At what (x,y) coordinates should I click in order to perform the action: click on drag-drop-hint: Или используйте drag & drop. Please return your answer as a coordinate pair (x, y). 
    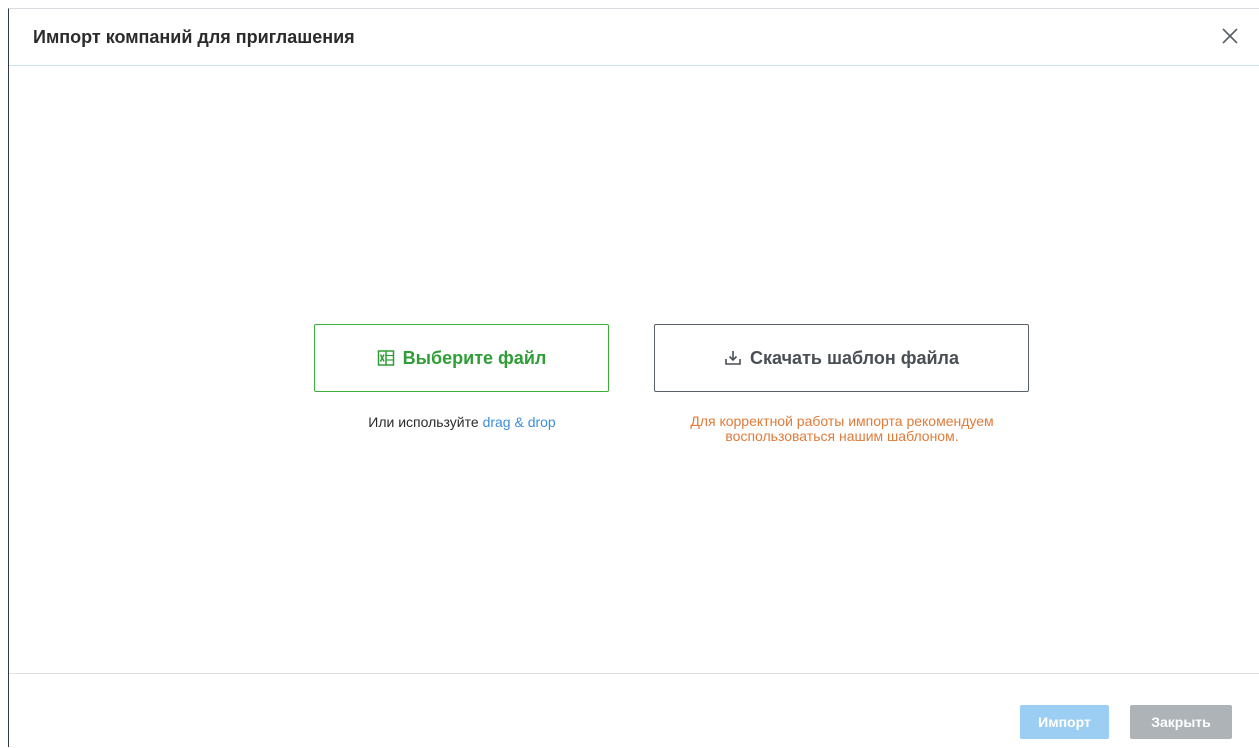
    Looking at the image, I should click on (462, 422).